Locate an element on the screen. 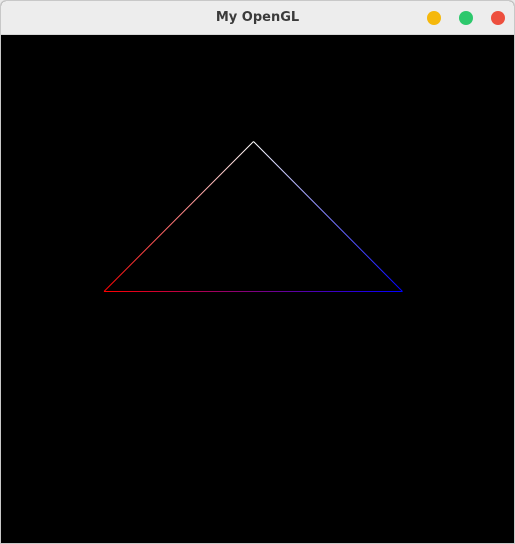 The width and height of the screenshot is (515, 544). close-button is located at coordinates (498, 18).